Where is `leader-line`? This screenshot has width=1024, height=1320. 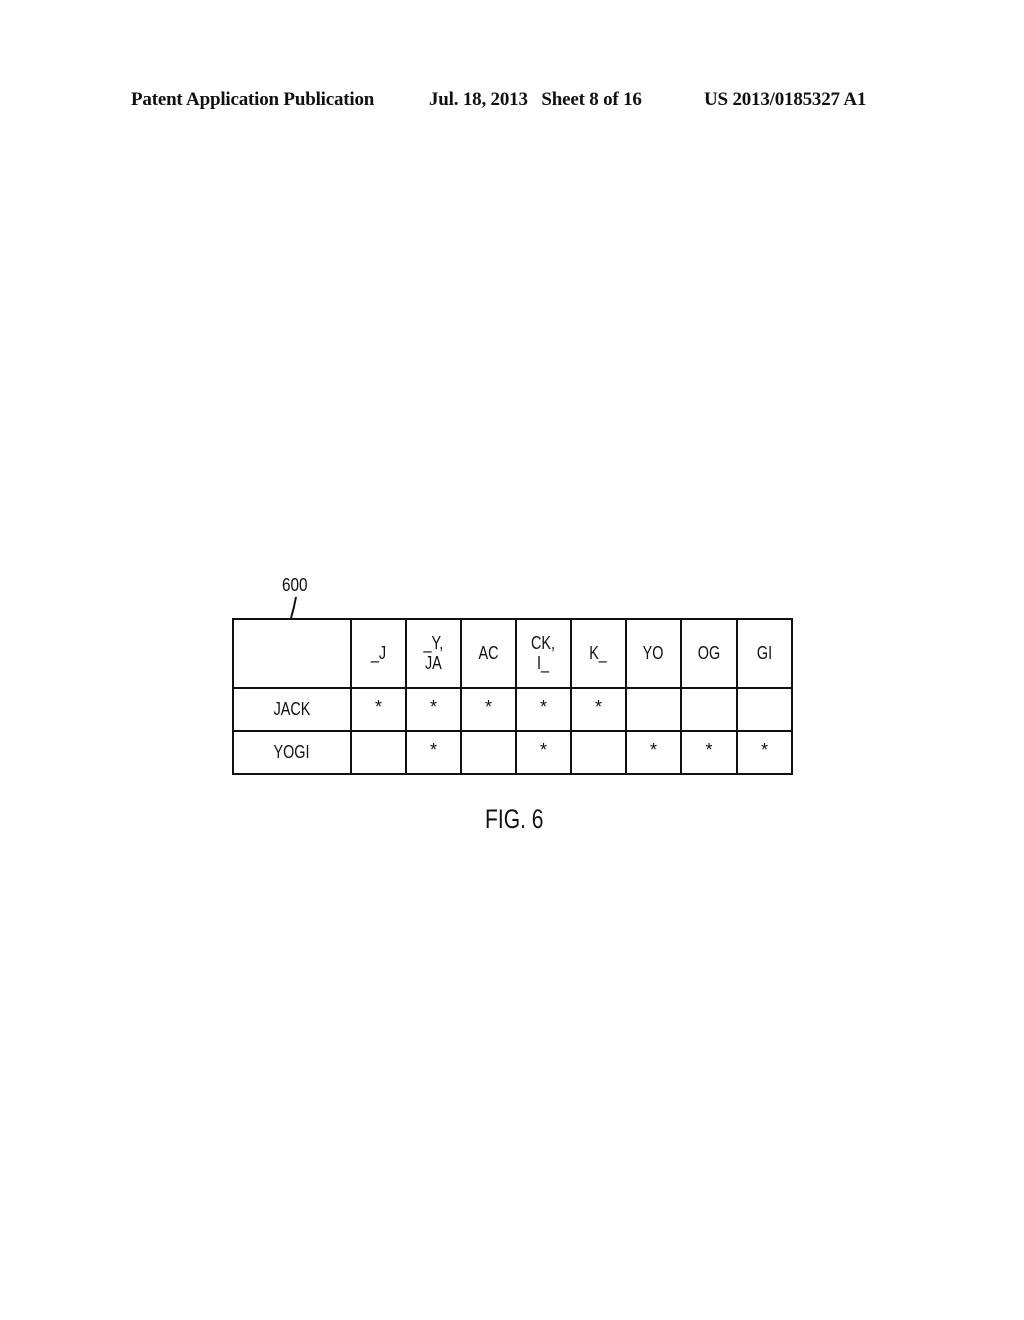
leader-line is located at coordinates (293, 607).